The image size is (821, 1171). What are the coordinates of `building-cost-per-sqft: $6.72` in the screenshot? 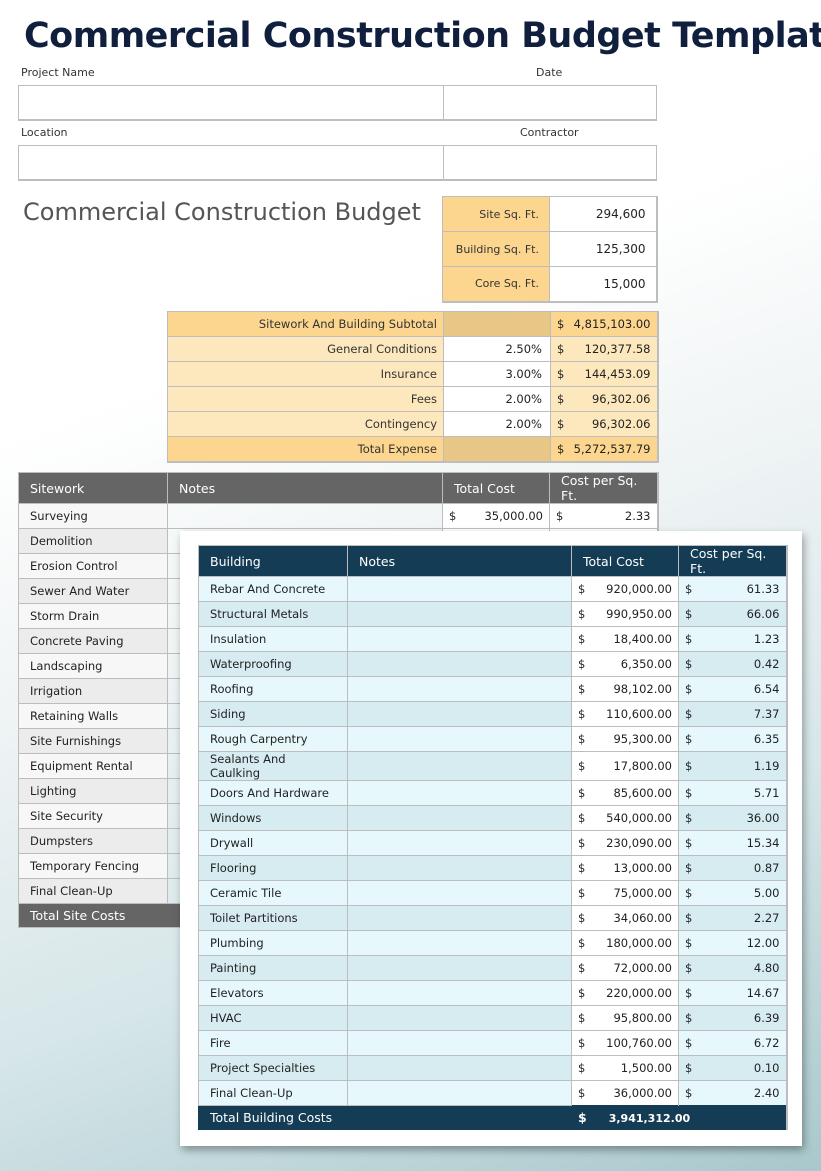 It's located at (732, 1043).